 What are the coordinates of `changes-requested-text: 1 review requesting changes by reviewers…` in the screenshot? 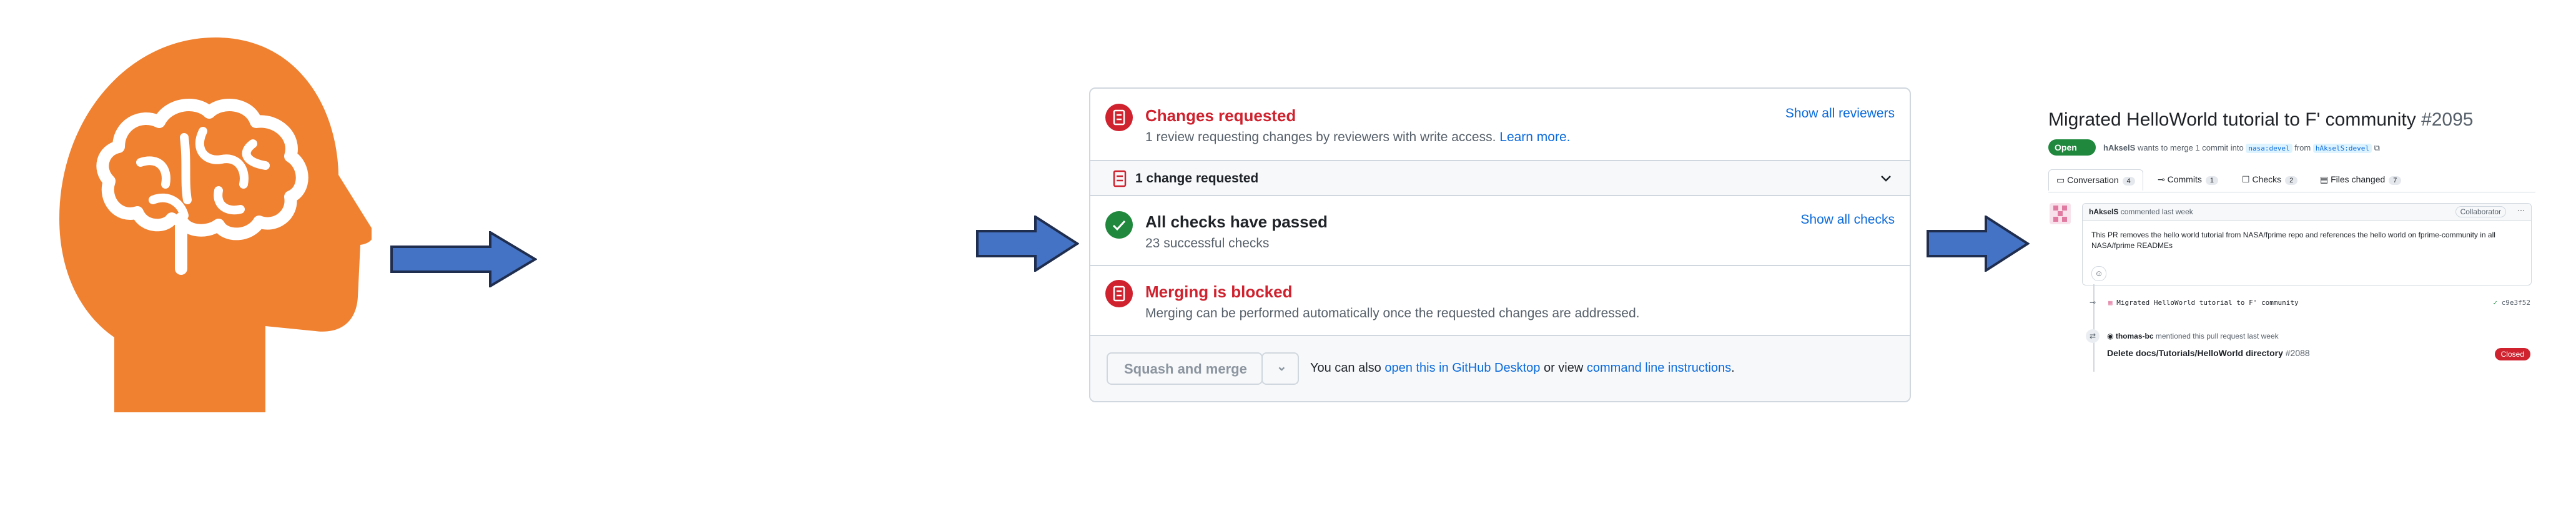 It's located at (1320, 137).